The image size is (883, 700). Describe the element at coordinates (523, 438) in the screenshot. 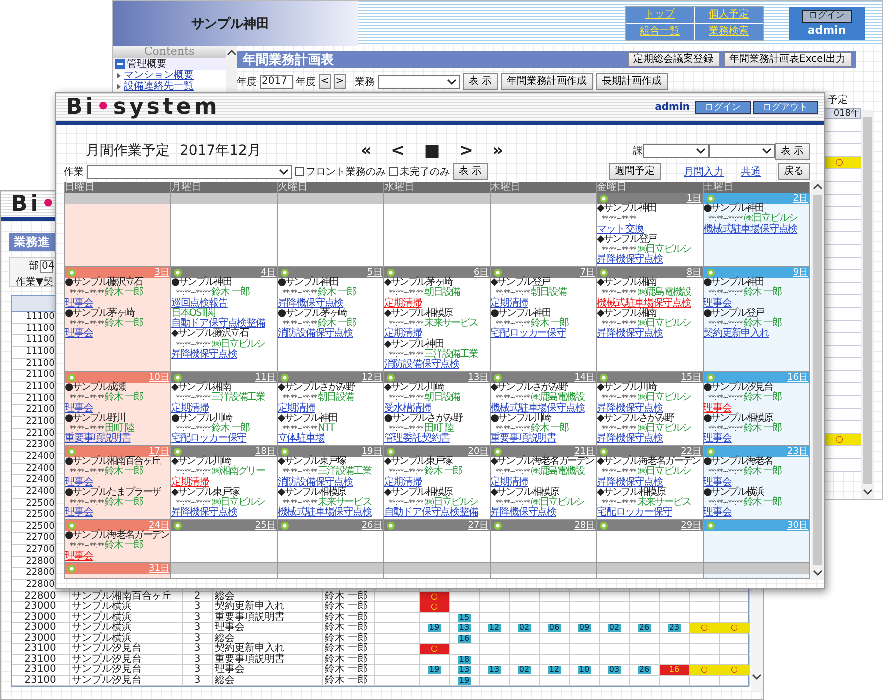

I see `task-link: 重要事項説明書` at that location.